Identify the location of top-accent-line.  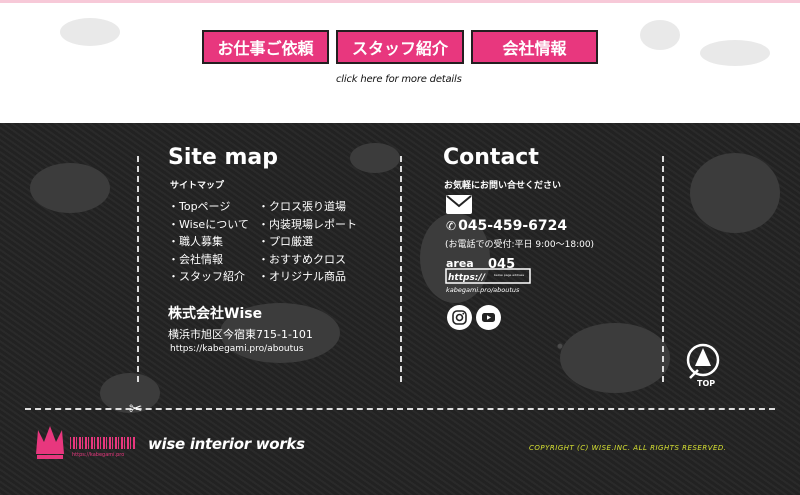
(400, 1).